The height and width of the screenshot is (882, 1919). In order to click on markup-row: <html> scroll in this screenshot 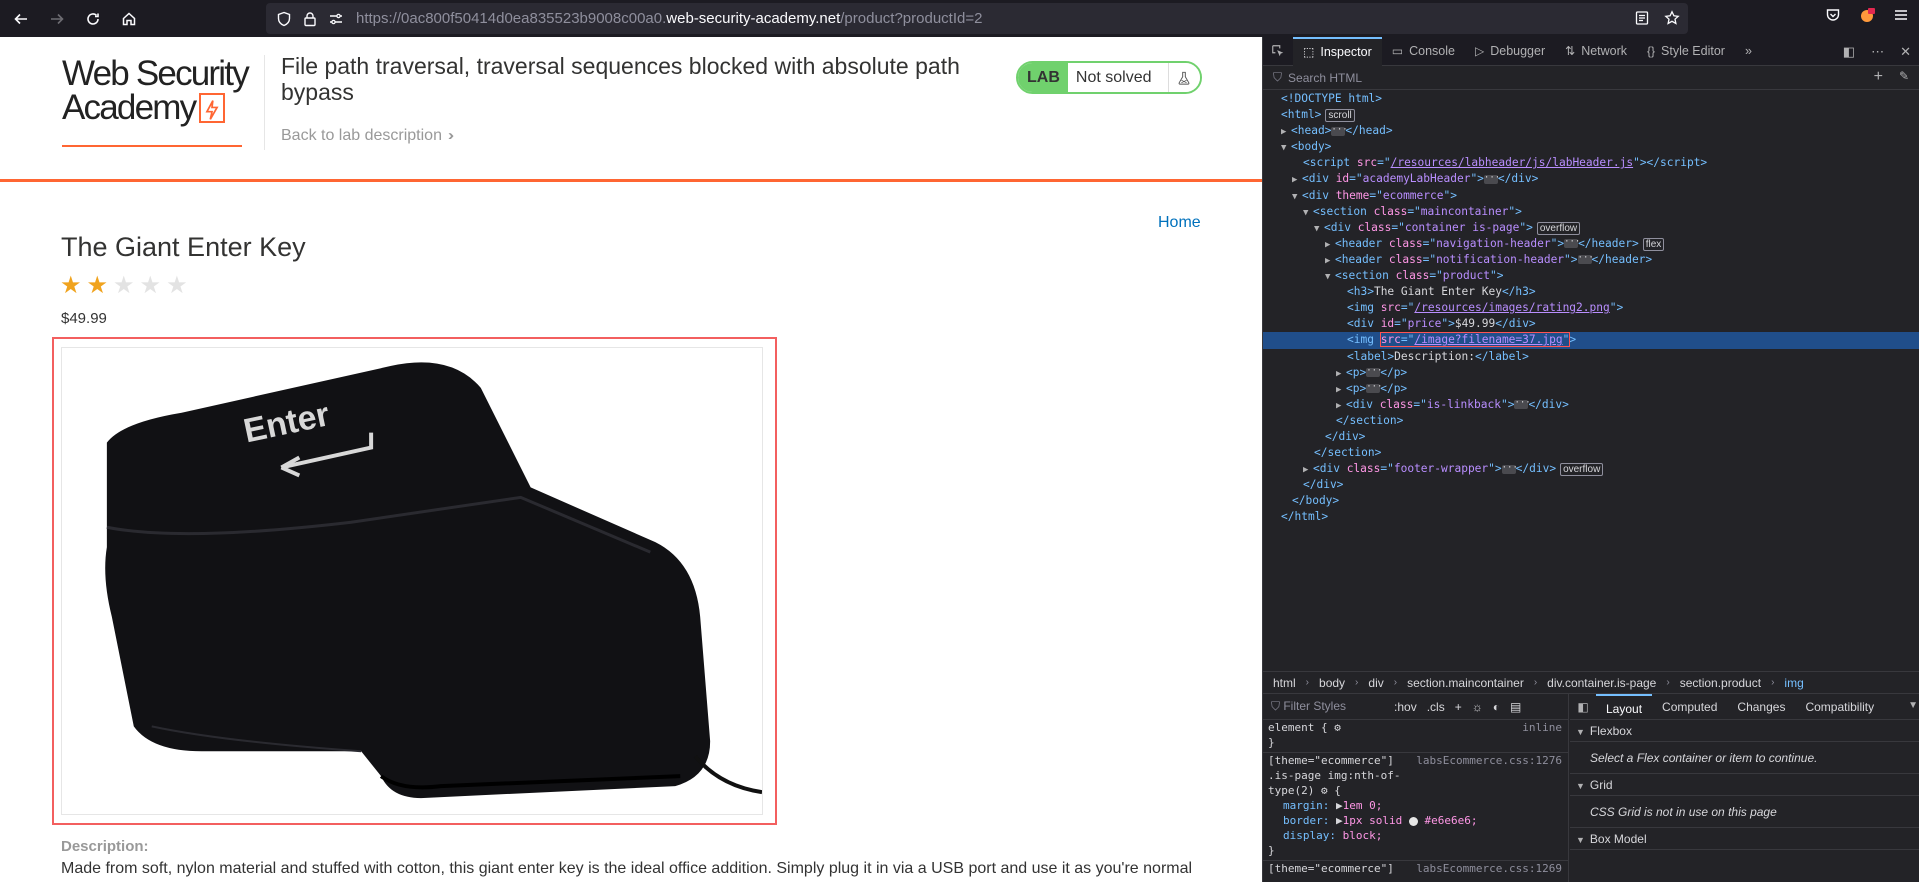, I will do `click(1591, 115)`.